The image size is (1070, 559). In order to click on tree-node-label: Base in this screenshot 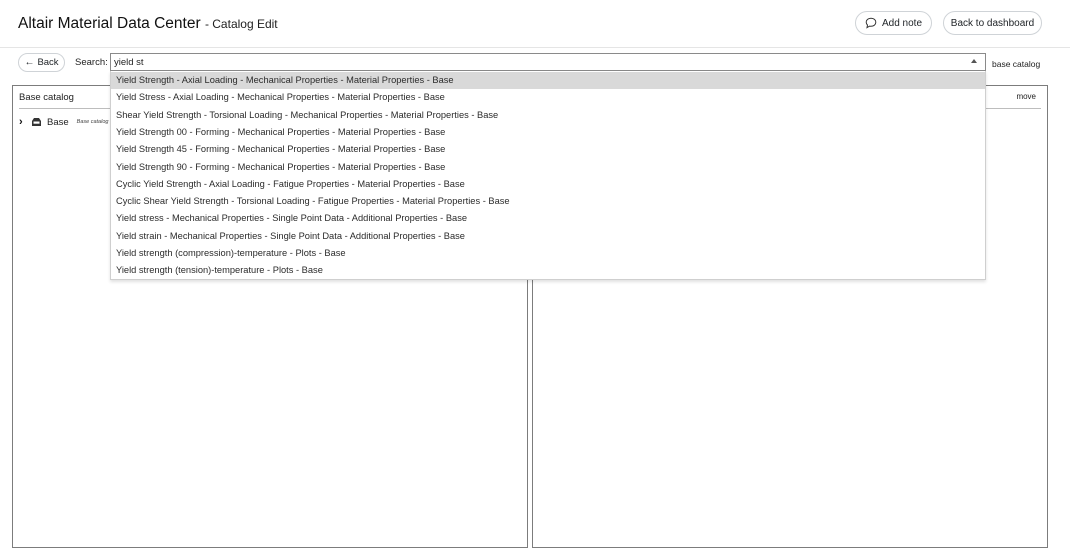, I will do `click(58, 122)`.